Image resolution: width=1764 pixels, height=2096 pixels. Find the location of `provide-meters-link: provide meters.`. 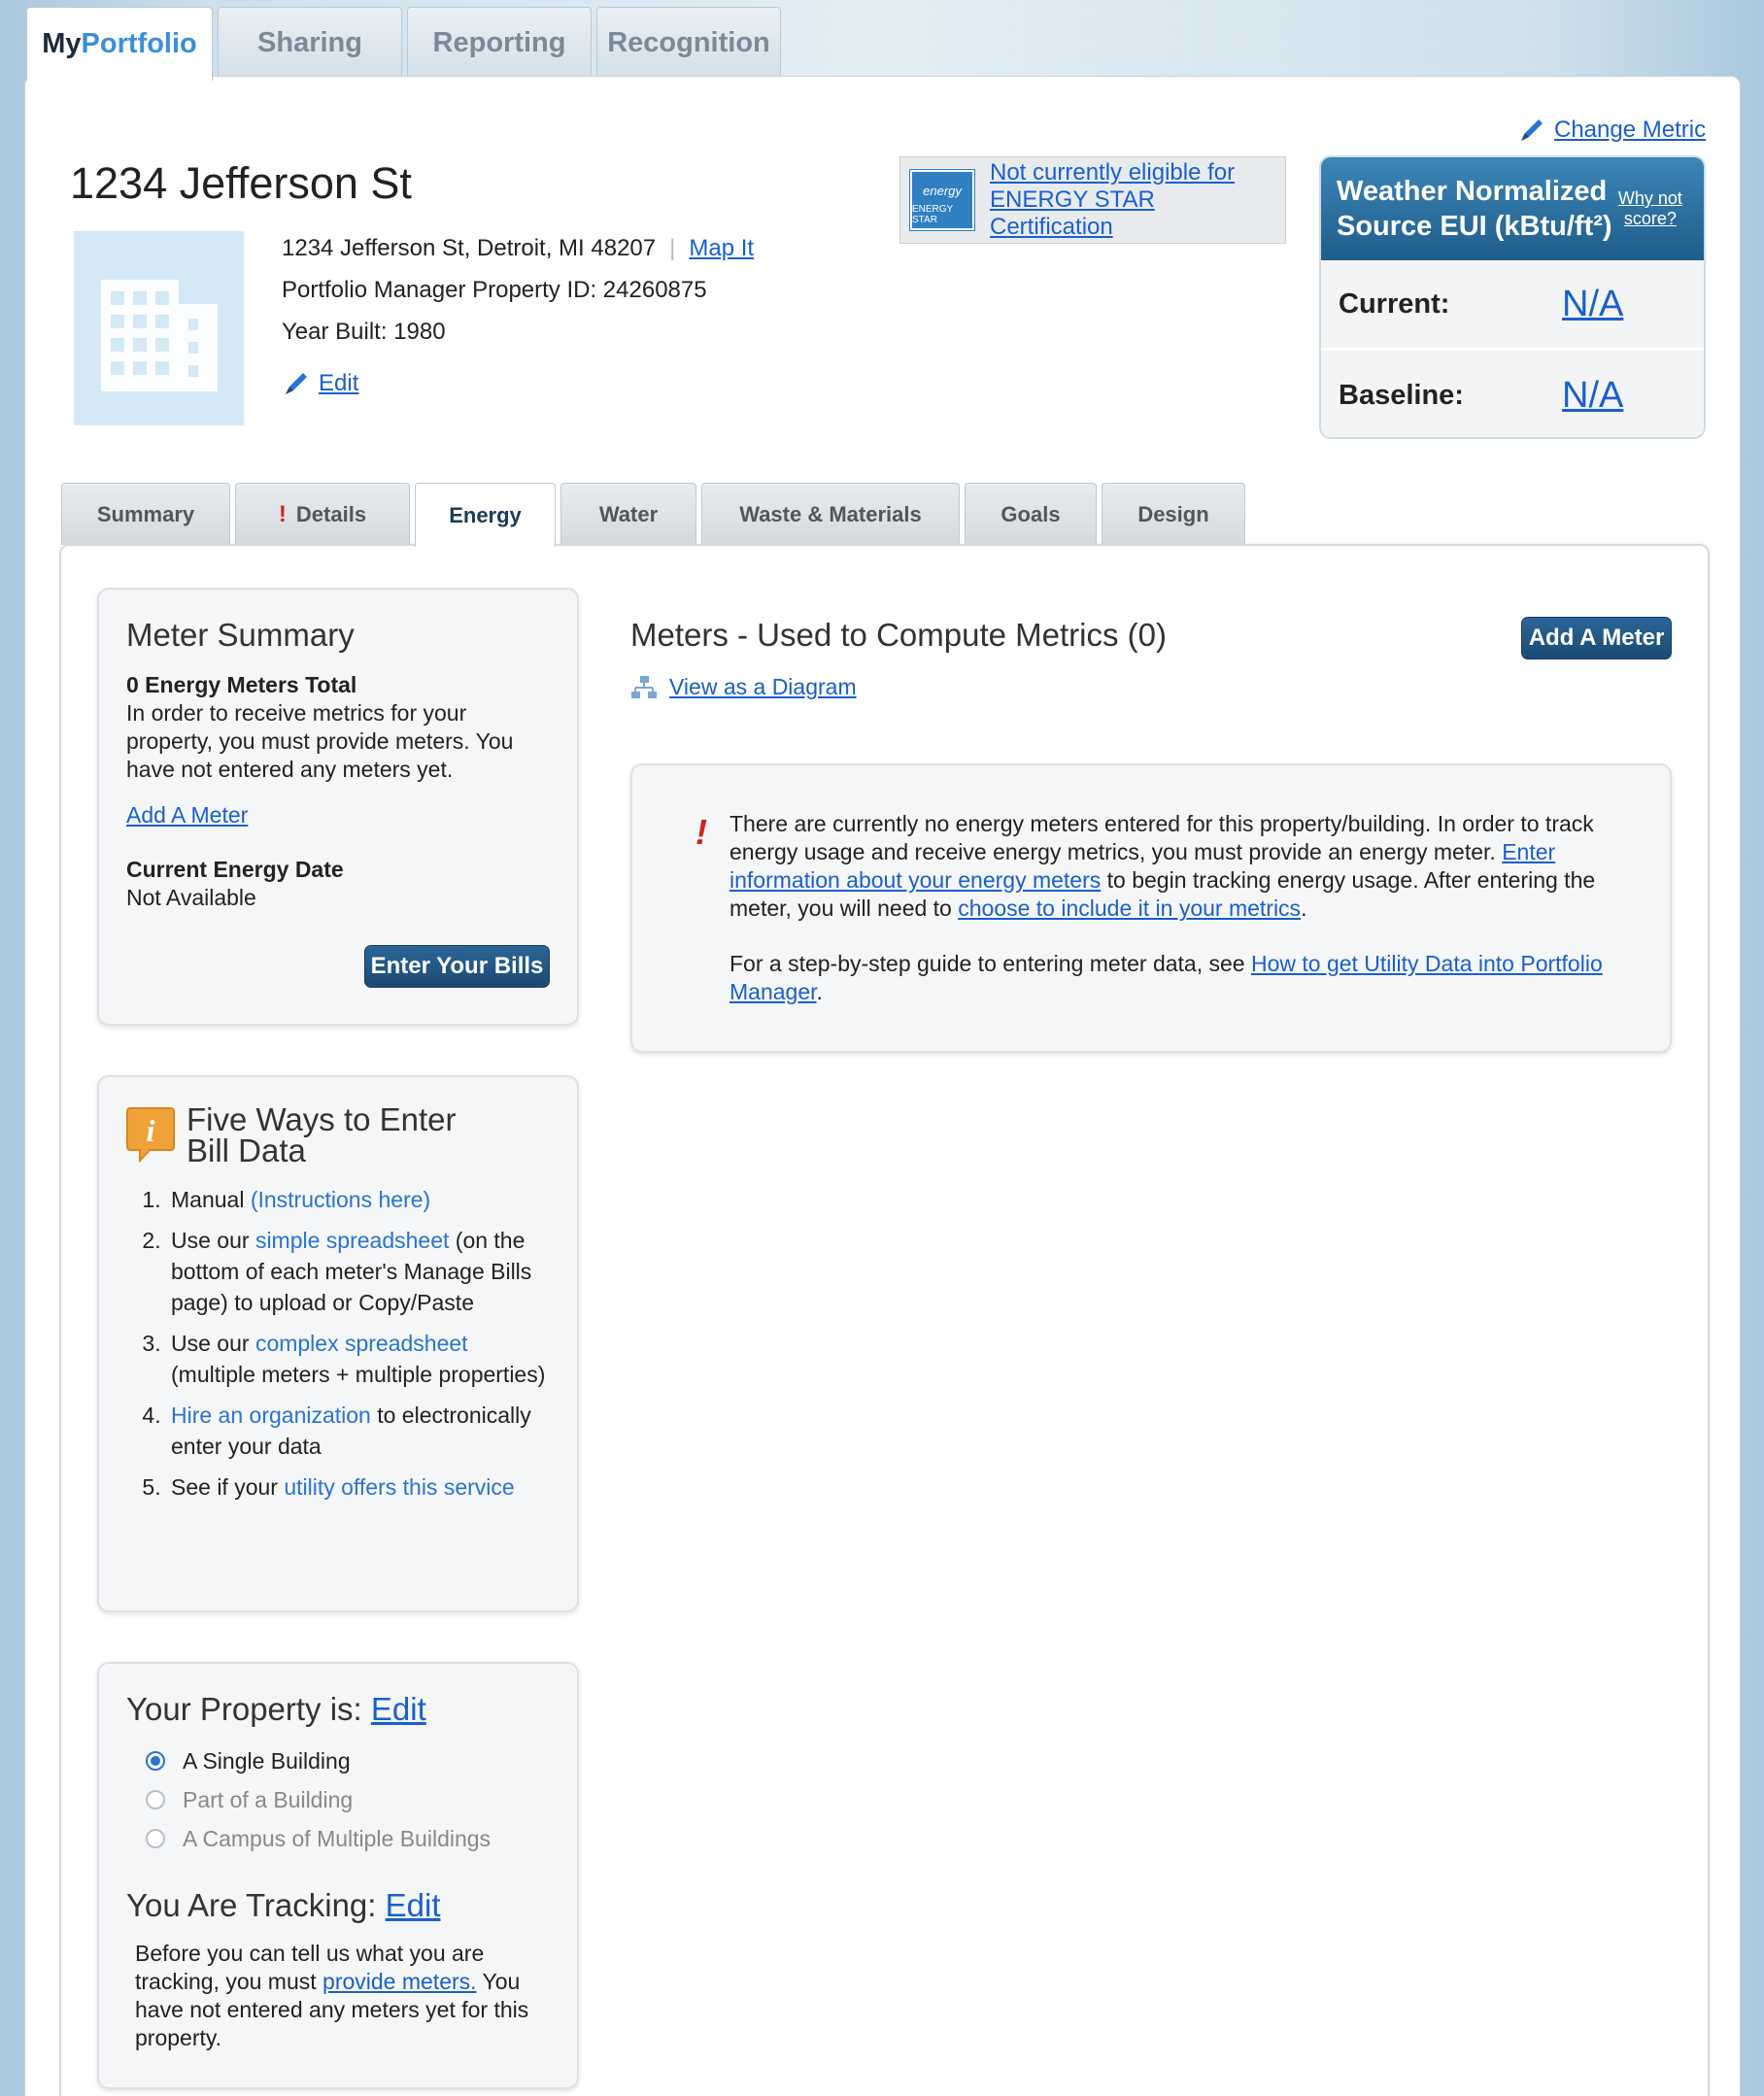

provide-meters-link: provide meters. is located at coordinates (399, 1981).